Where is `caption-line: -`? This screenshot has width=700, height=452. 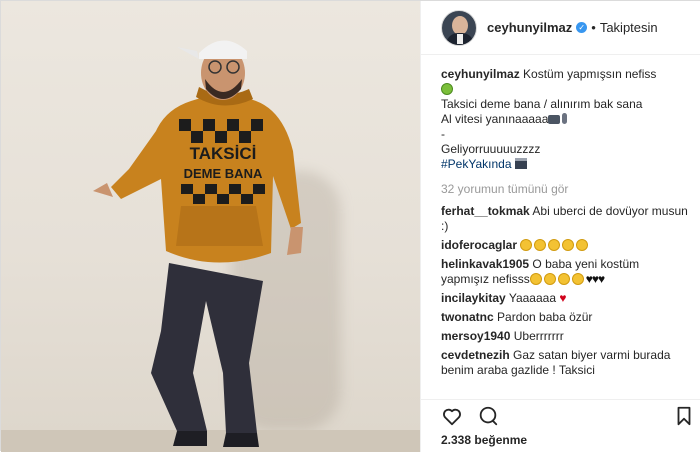 caption-line: - is located at coordinates (443, 134).